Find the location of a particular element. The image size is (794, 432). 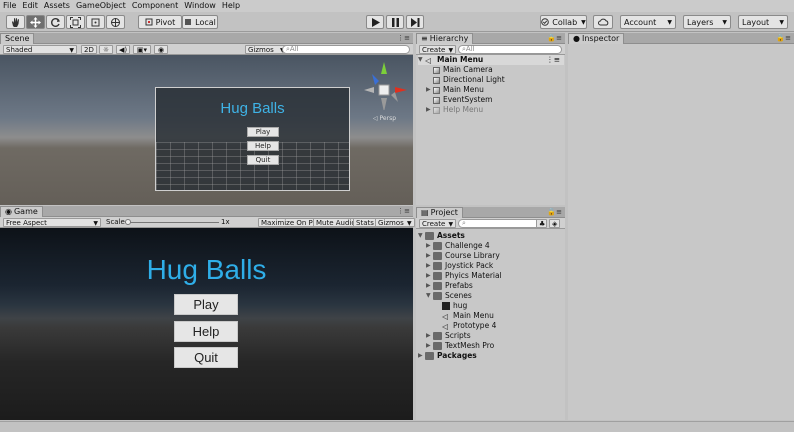

rect-tool-button is located at coordinates (95, 22).